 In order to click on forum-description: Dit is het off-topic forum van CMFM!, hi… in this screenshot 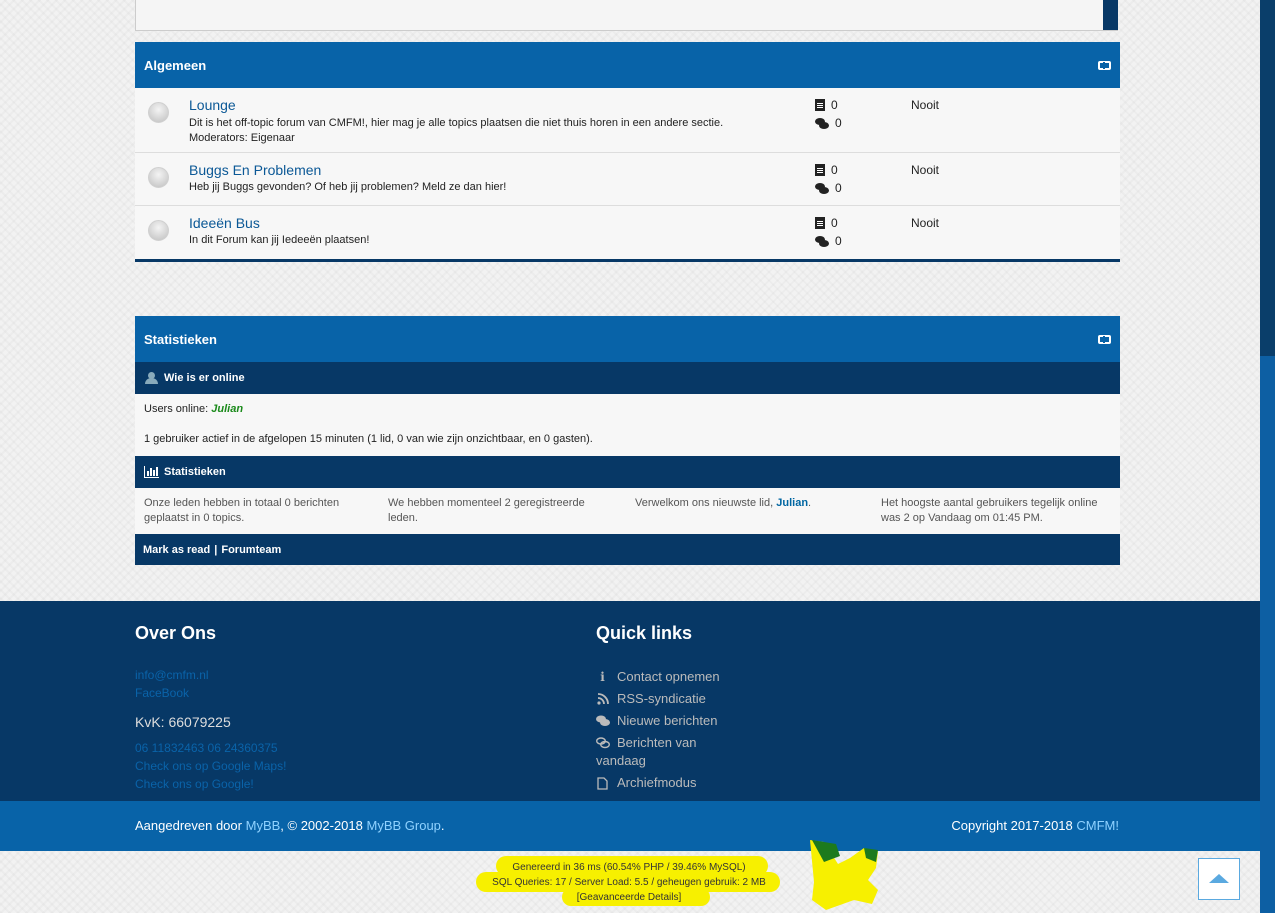, I will do `click(456, 123)`.